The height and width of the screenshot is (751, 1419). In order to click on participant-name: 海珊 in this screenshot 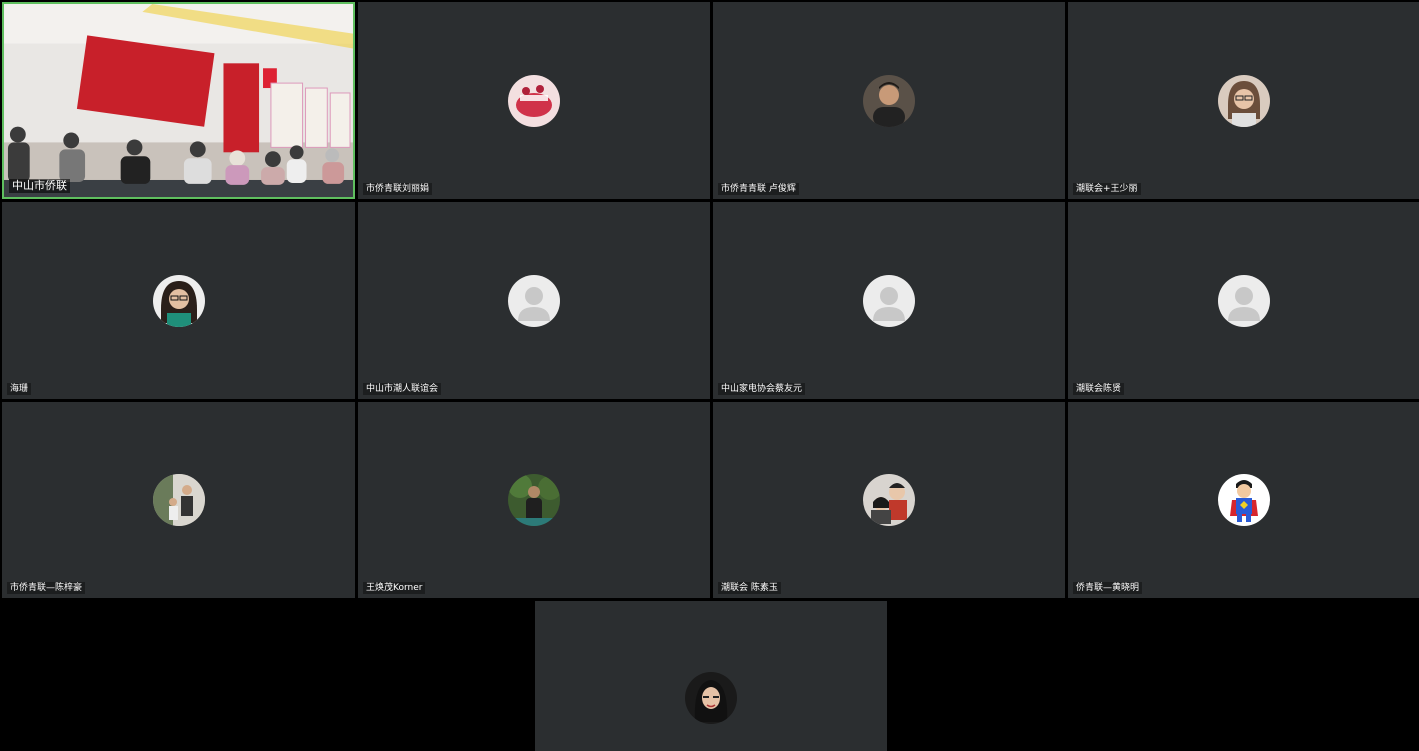, I will do `click(19, 389)`.